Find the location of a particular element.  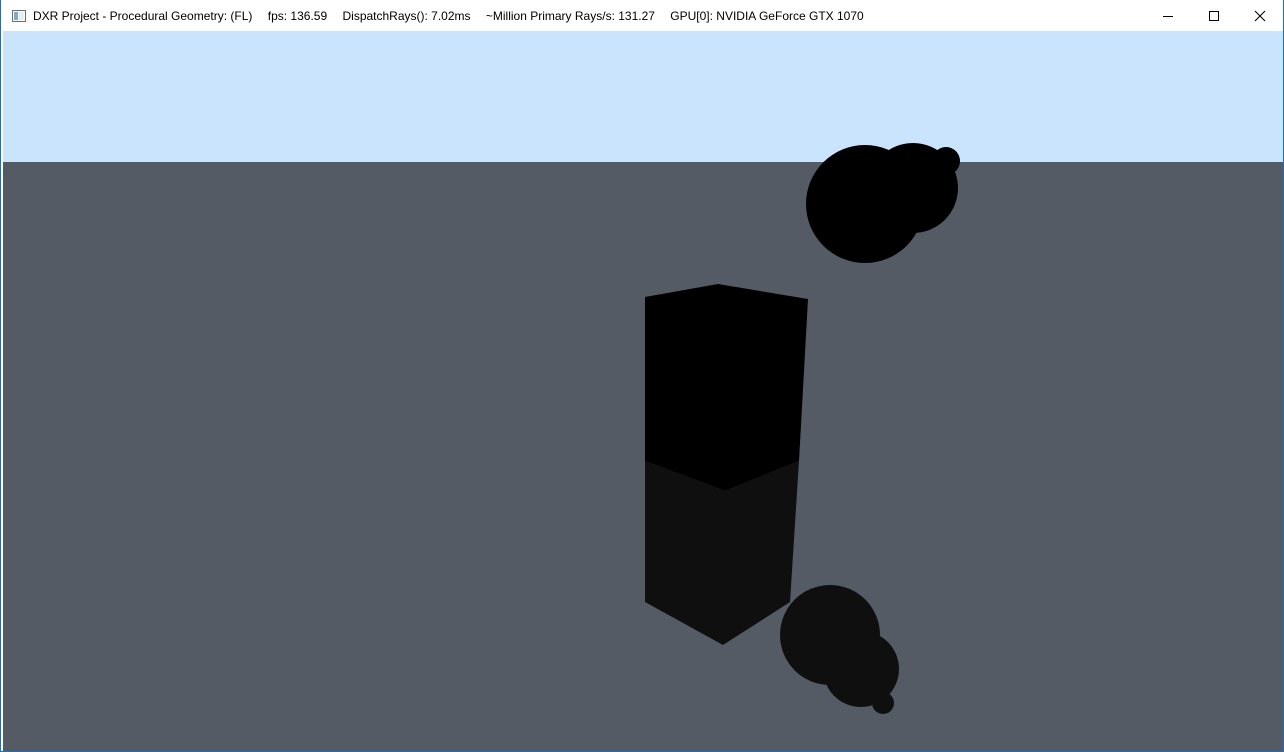

primary-rays-readout: ~Million Primary Rays/s: 131.27 is located at coordinates (570, 15).